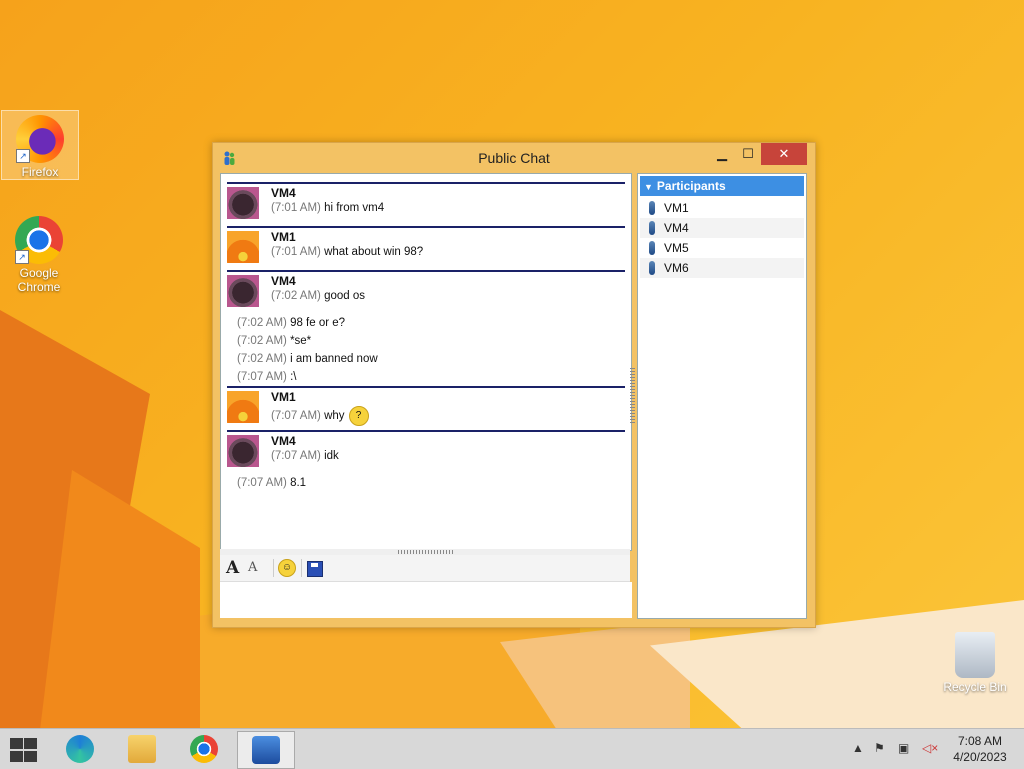 Image resolution: width=1024 pixels, height=769 pixels. I want to click on message-line: (7:02 AM) *se*, so click(426, 341).